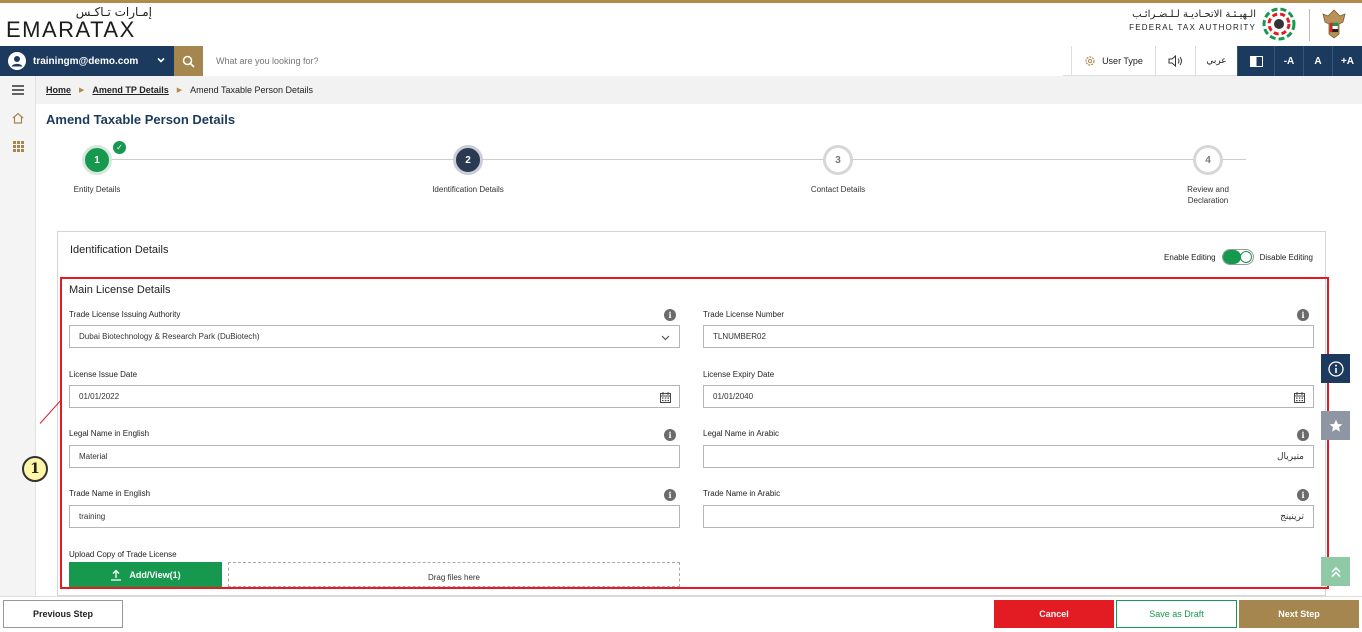 The image size is (1362, 632). I want to click on license-number-value: TLNUMBER02, so click(739, 336).